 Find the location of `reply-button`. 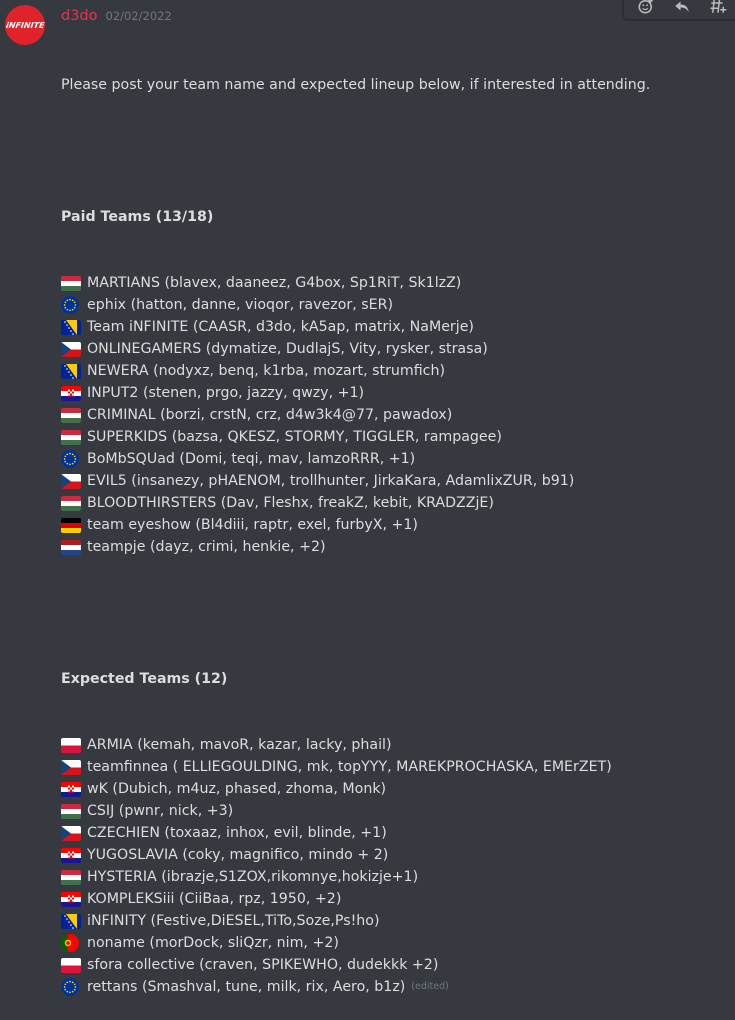

reply-button is located at coordinates (682, 9).